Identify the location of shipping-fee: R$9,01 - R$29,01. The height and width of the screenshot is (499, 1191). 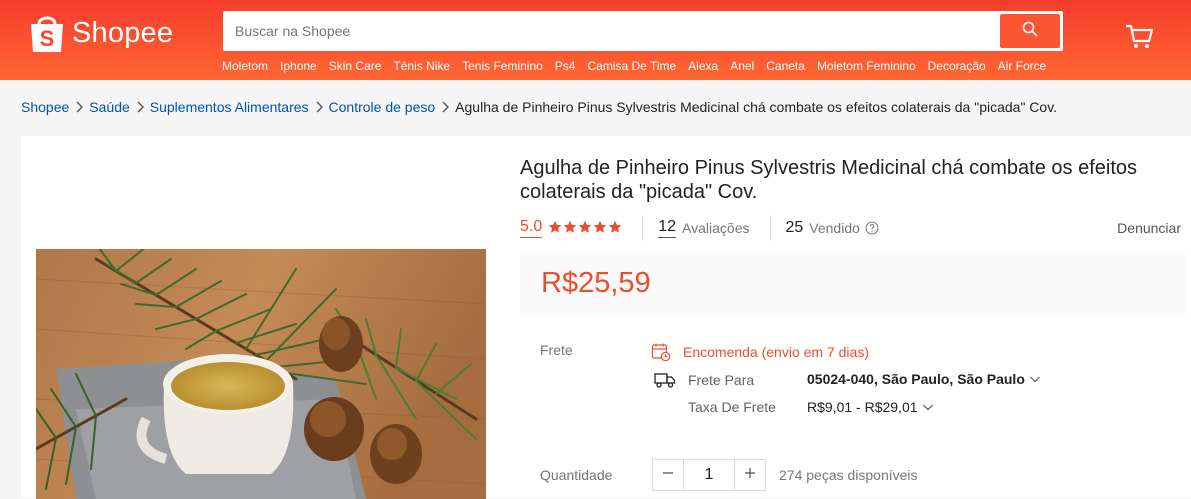
(870, 407).